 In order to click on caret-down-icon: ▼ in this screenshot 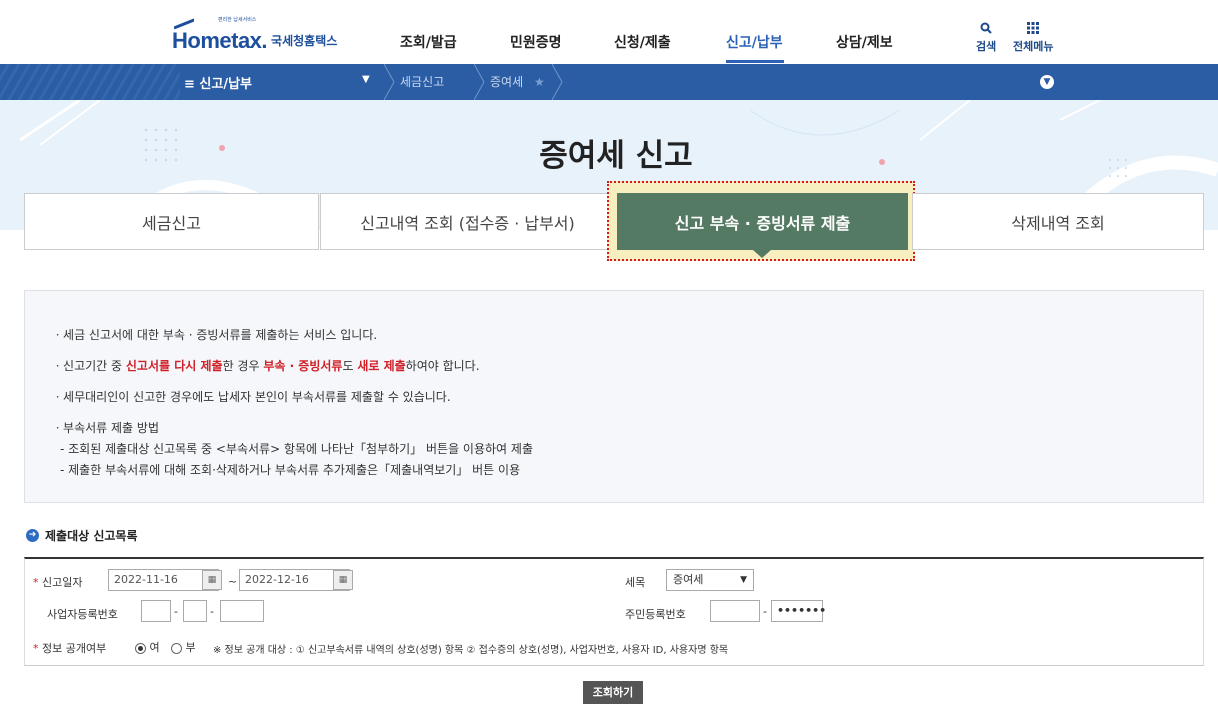, I will do `click(366, 79)`.